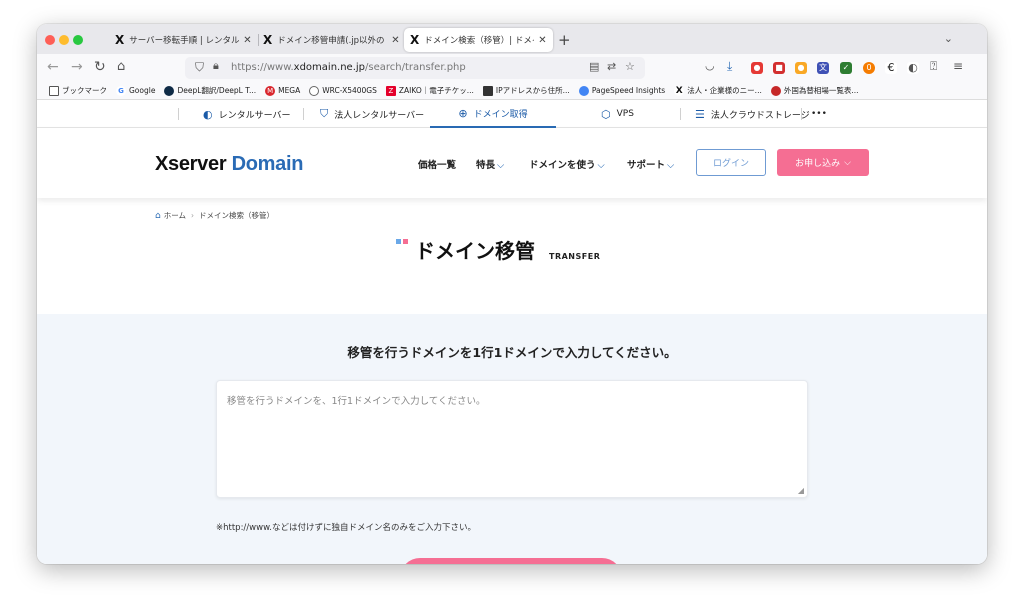  What do you see at coordinates (437, 164) in the screenshot?
I see `menu-price-list: 価格一覧` at bounding box center [437, 164].